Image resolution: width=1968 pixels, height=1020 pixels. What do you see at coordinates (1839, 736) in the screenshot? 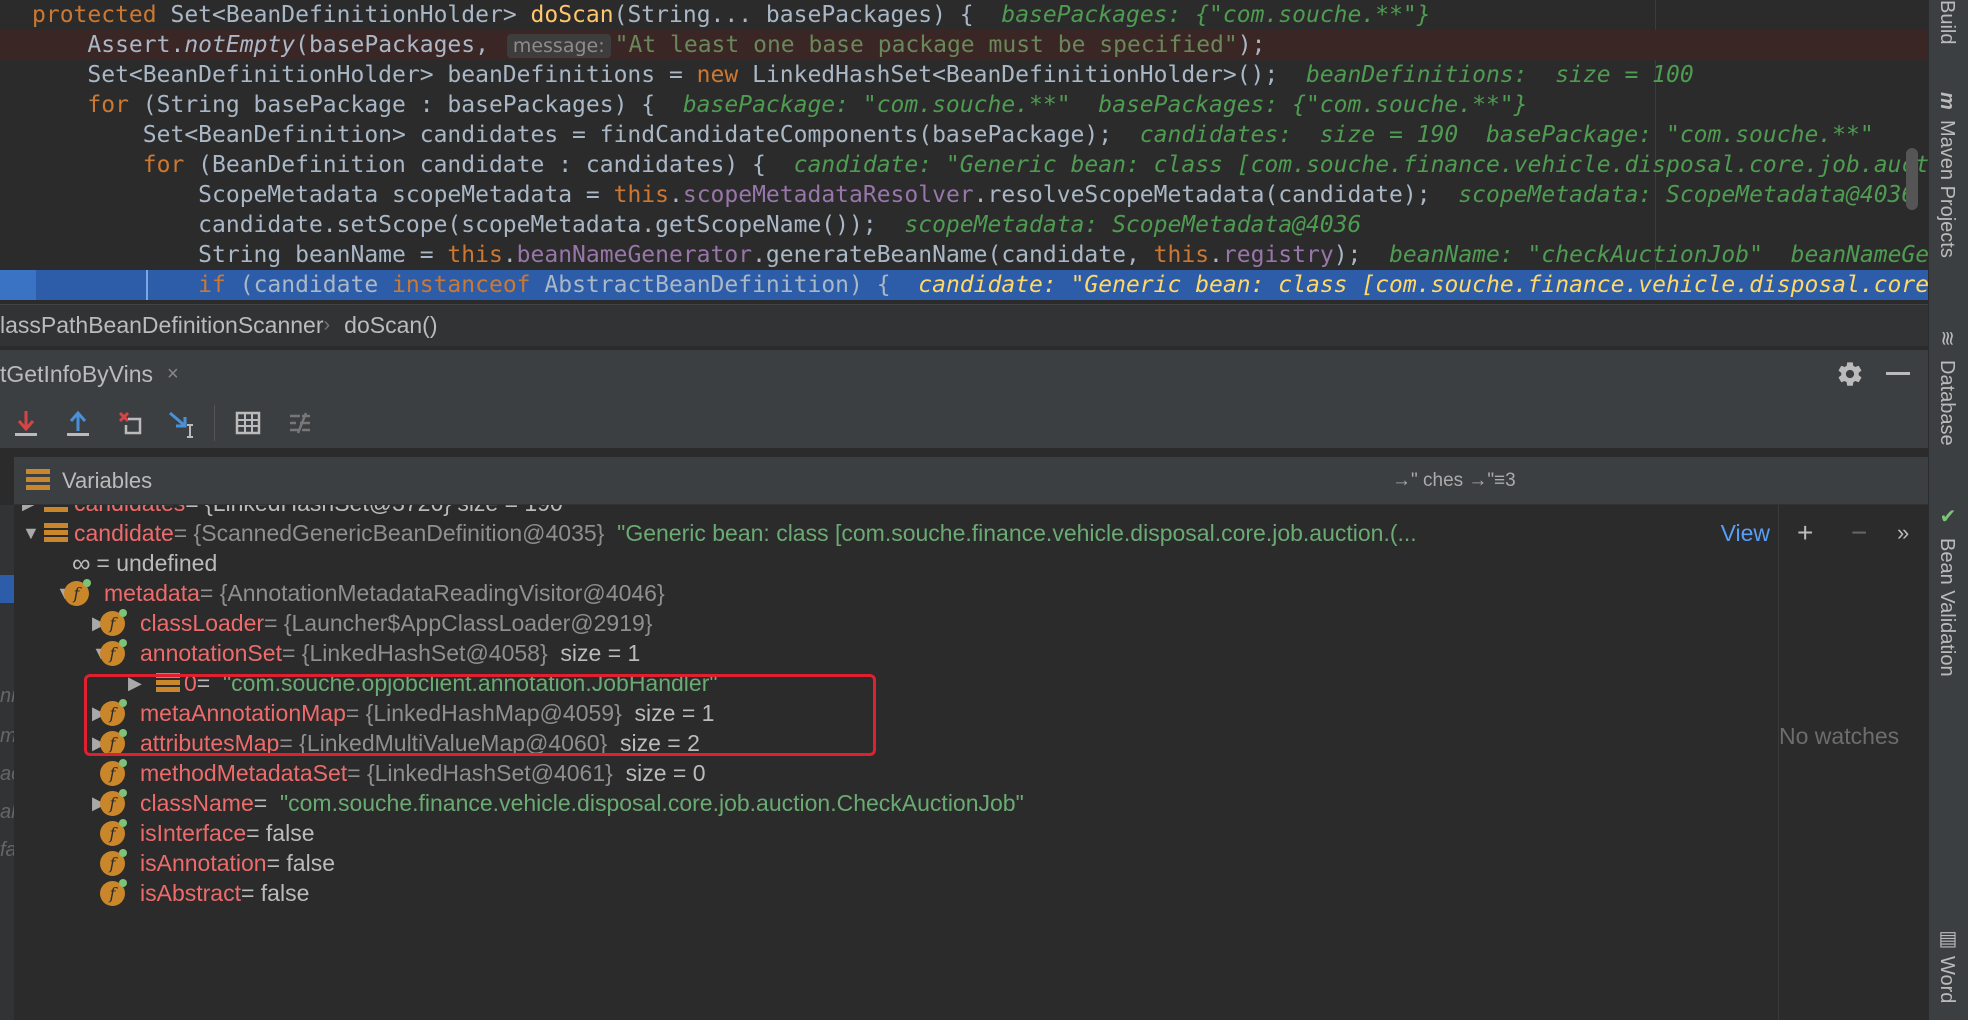
I see `no-watches-text: No watches` at bounding box center [1839, 736].